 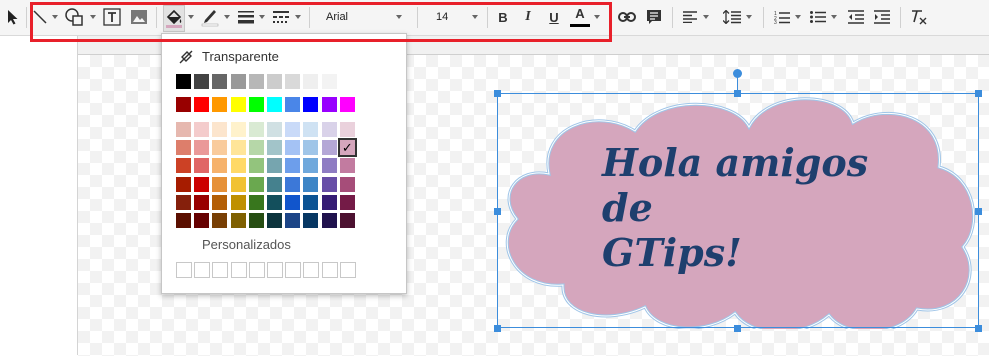 I want to click on numbered-list-button: 123, so click(x=782, y=17).